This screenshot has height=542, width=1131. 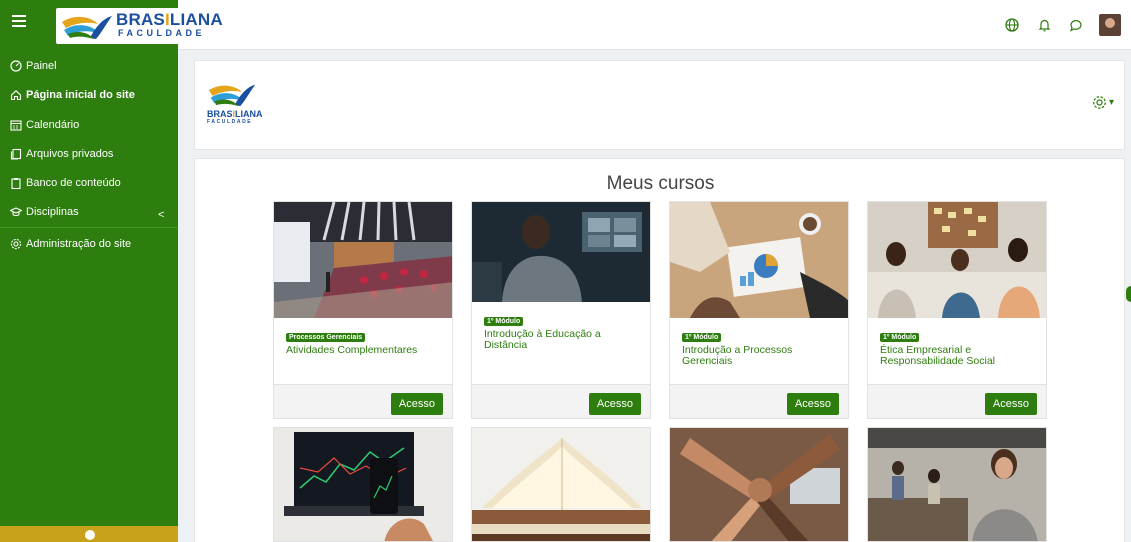 I want to click on settings-menu-button: ▾, so click(x=1103, y=102).